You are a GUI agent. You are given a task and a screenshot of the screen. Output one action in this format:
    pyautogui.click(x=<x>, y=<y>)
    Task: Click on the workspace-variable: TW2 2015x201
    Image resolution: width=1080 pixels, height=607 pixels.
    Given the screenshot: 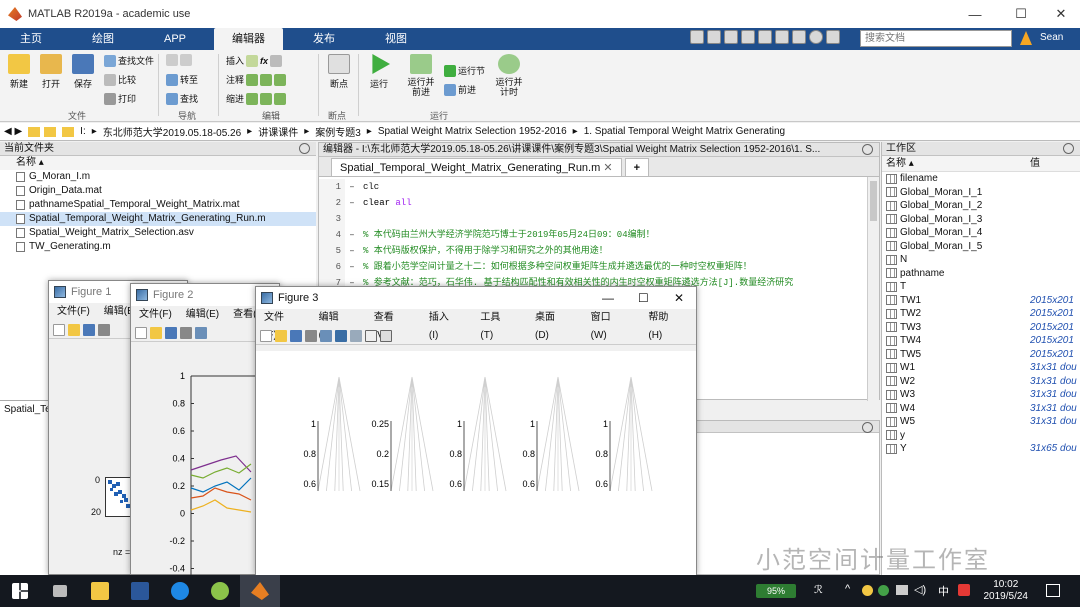 What is the action you would take?
    pyautogui.click(x=981, y=314)
    